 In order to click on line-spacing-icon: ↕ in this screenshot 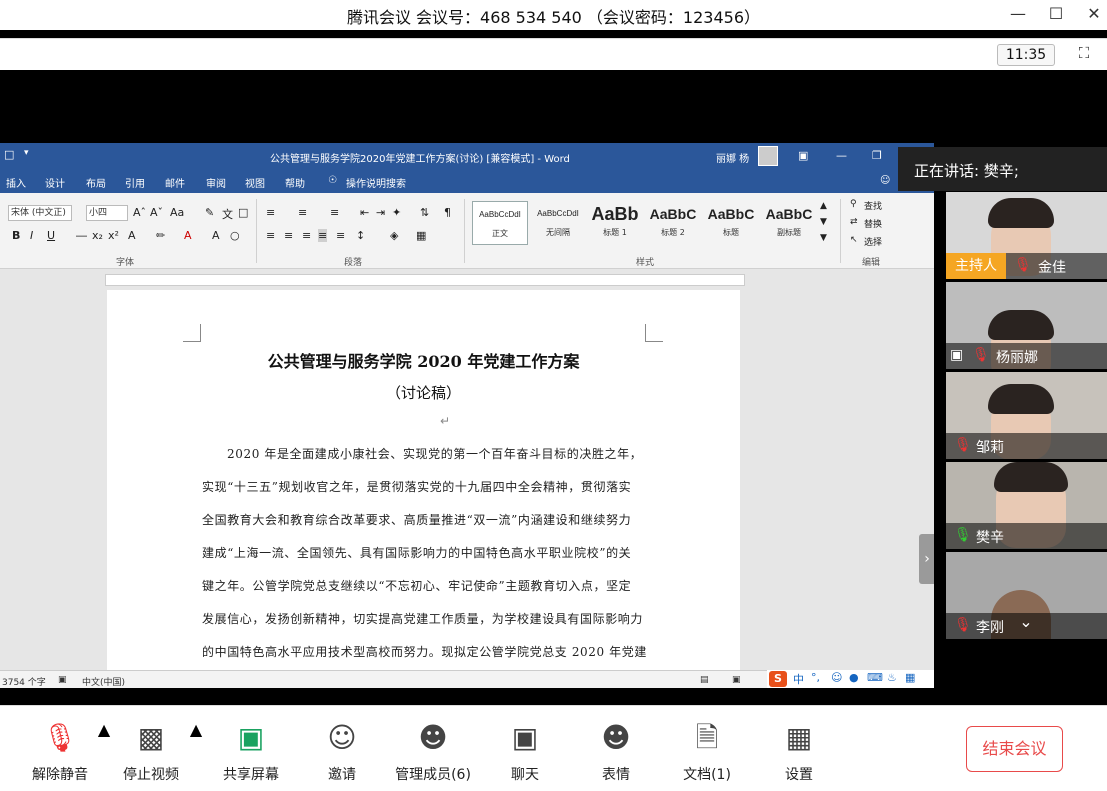, I will do `click(361, 235)`.